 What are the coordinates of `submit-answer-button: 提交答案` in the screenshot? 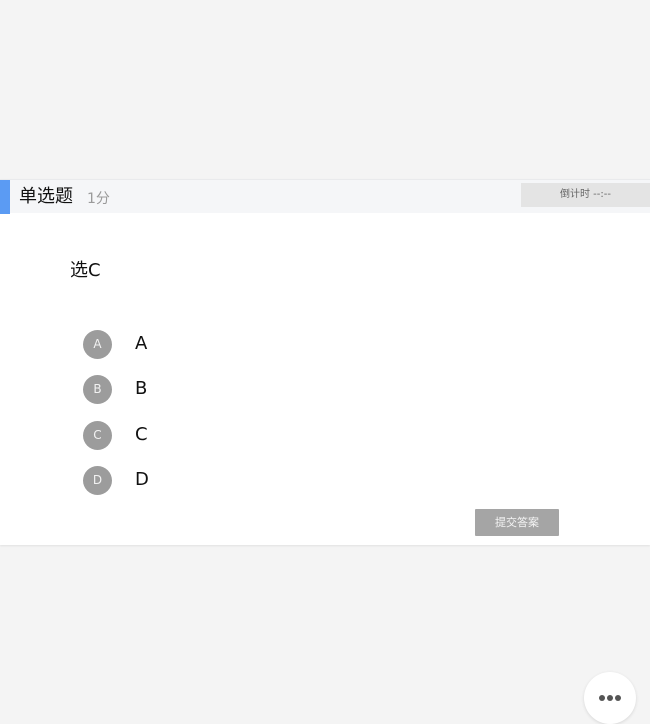 It's located at (517, 522).